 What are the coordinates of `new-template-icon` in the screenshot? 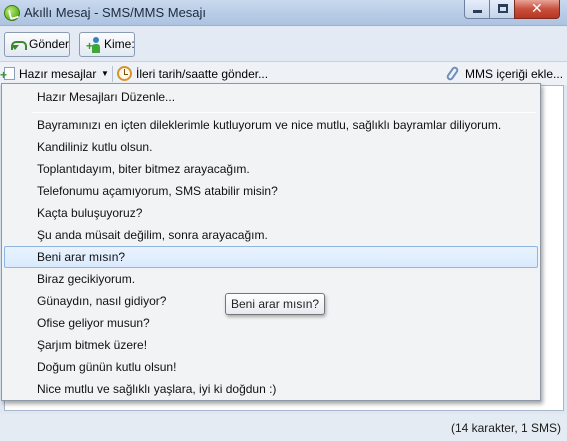 It's located at (7, 73).